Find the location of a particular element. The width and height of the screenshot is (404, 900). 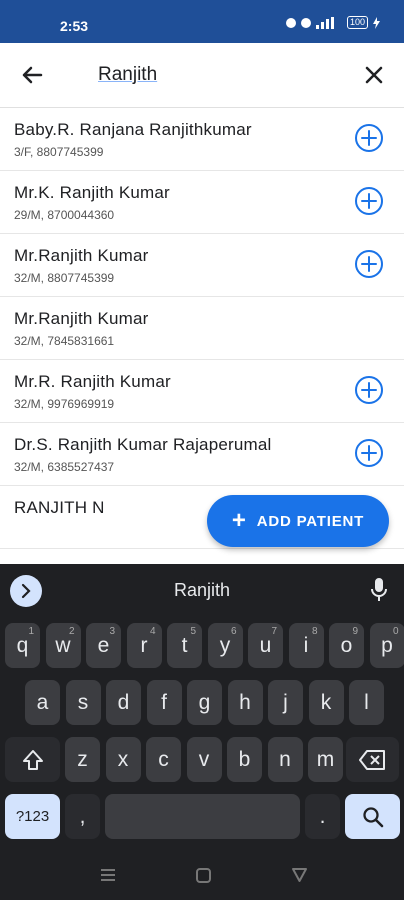

key-k-label: k is located at coordinates (326, 702).